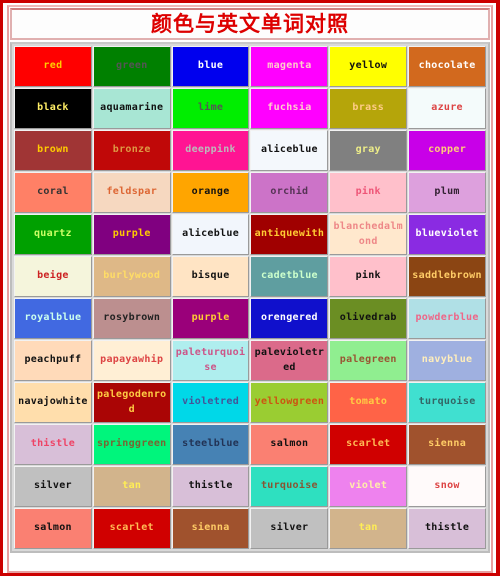 Image resolution: width=500 pixels, height=576 pixels. I want to click on color-swatch-cell: peachpuff, so click(53, 360).